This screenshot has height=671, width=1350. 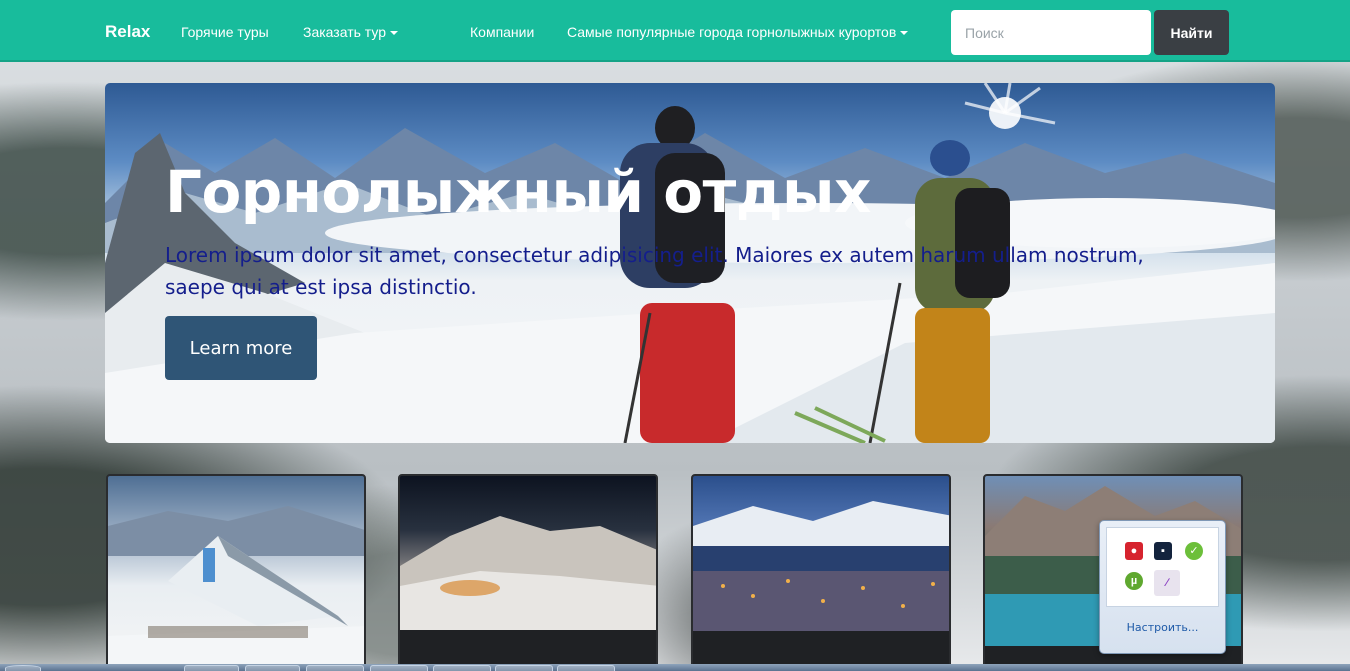 I want to click on search-button: Найти, so click(x=1191, y=32).